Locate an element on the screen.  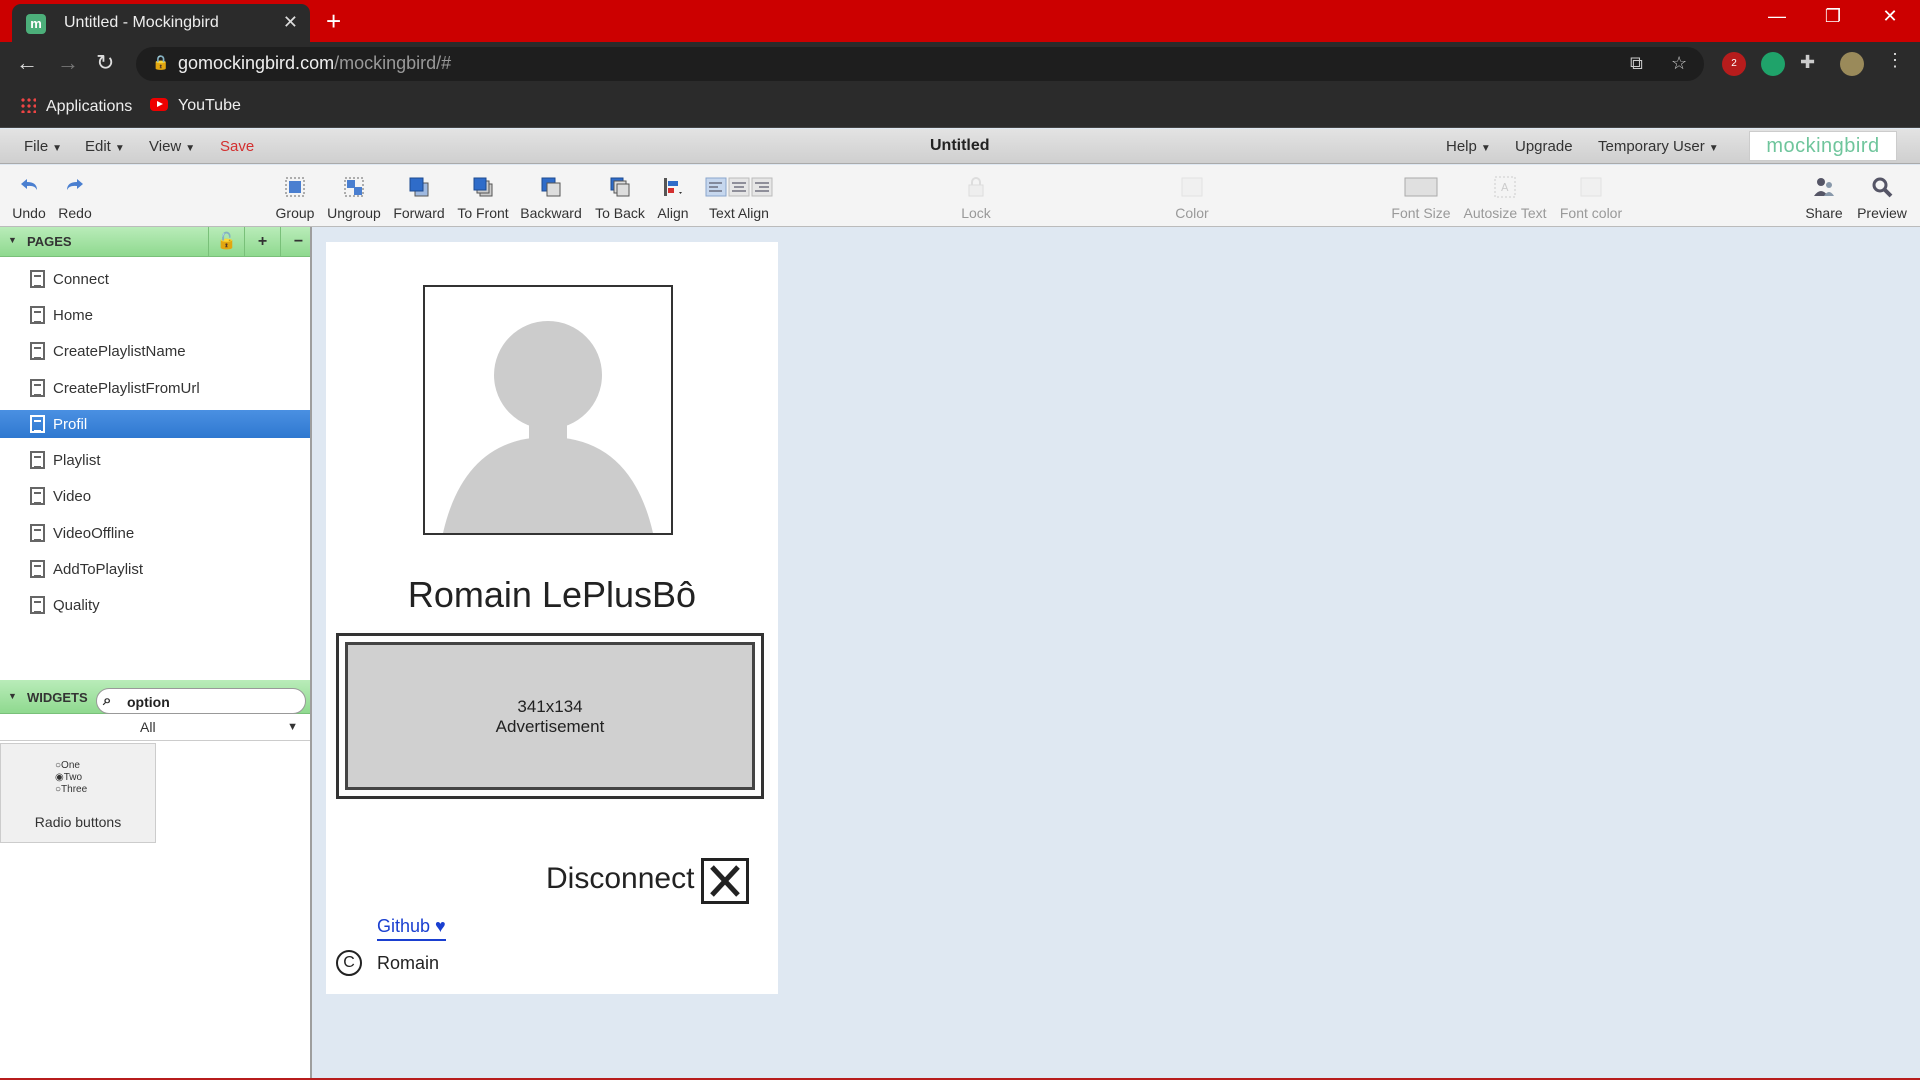
undo-button: Undo is located at coordinates (29, 196).